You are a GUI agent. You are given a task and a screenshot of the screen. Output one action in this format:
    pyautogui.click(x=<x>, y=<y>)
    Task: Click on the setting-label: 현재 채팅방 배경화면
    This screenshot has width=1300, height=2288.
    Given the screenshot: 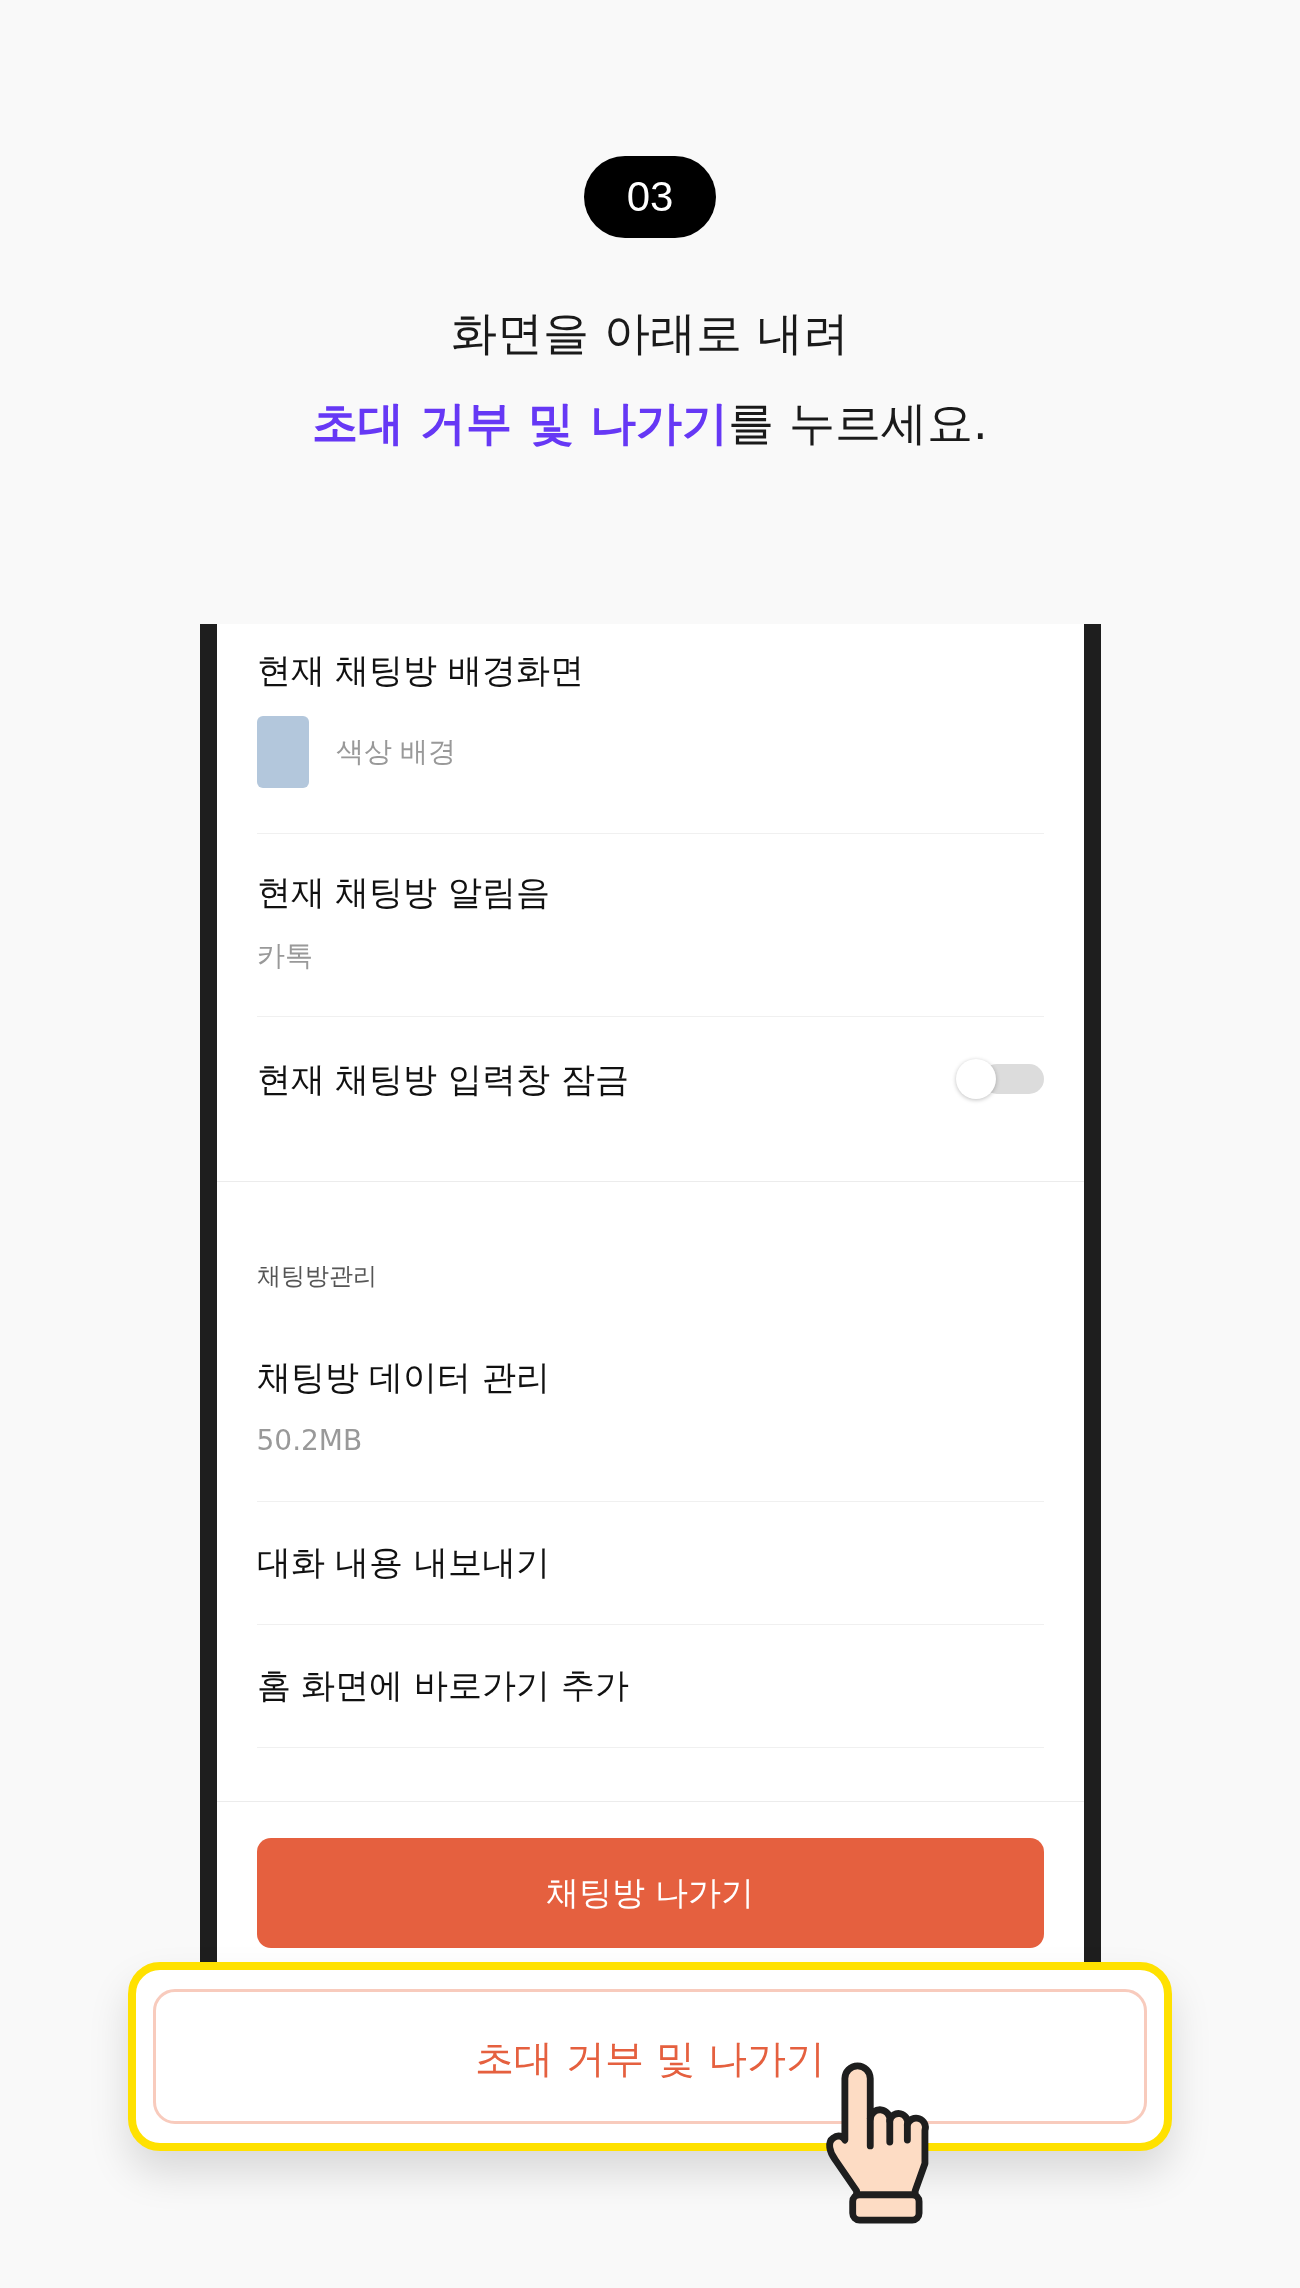 What is the action you would take?
    pyautogui.click(x=420, y=670)
    